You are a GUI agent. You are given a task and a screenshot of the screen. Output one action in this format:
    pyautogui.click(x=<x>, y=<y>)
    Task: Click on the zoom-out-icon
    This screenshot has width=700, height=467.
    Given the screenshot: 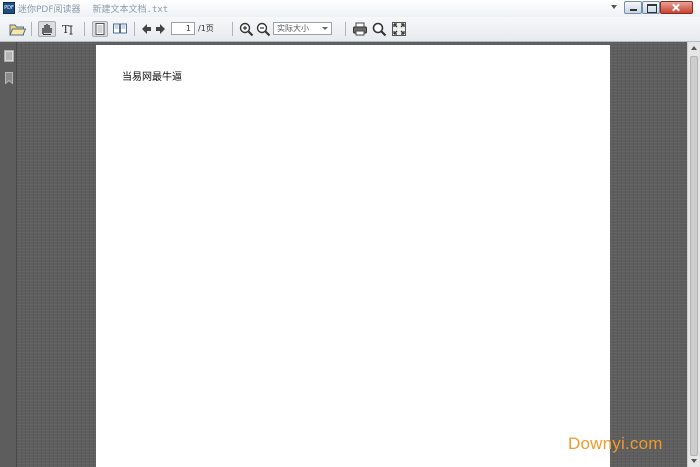 What is the action you would take?
    pyautogui.click(x=263, y=29)
    